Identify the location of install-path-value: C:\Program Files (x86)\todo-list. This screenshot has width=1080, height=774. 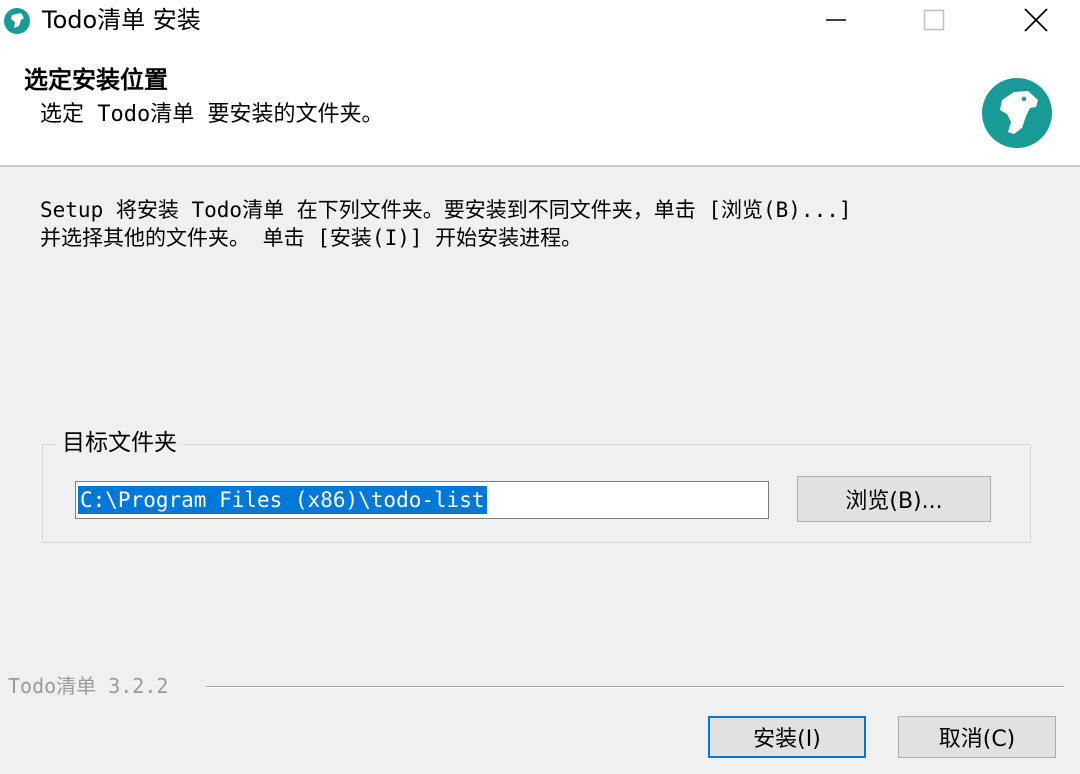
(282, 500).